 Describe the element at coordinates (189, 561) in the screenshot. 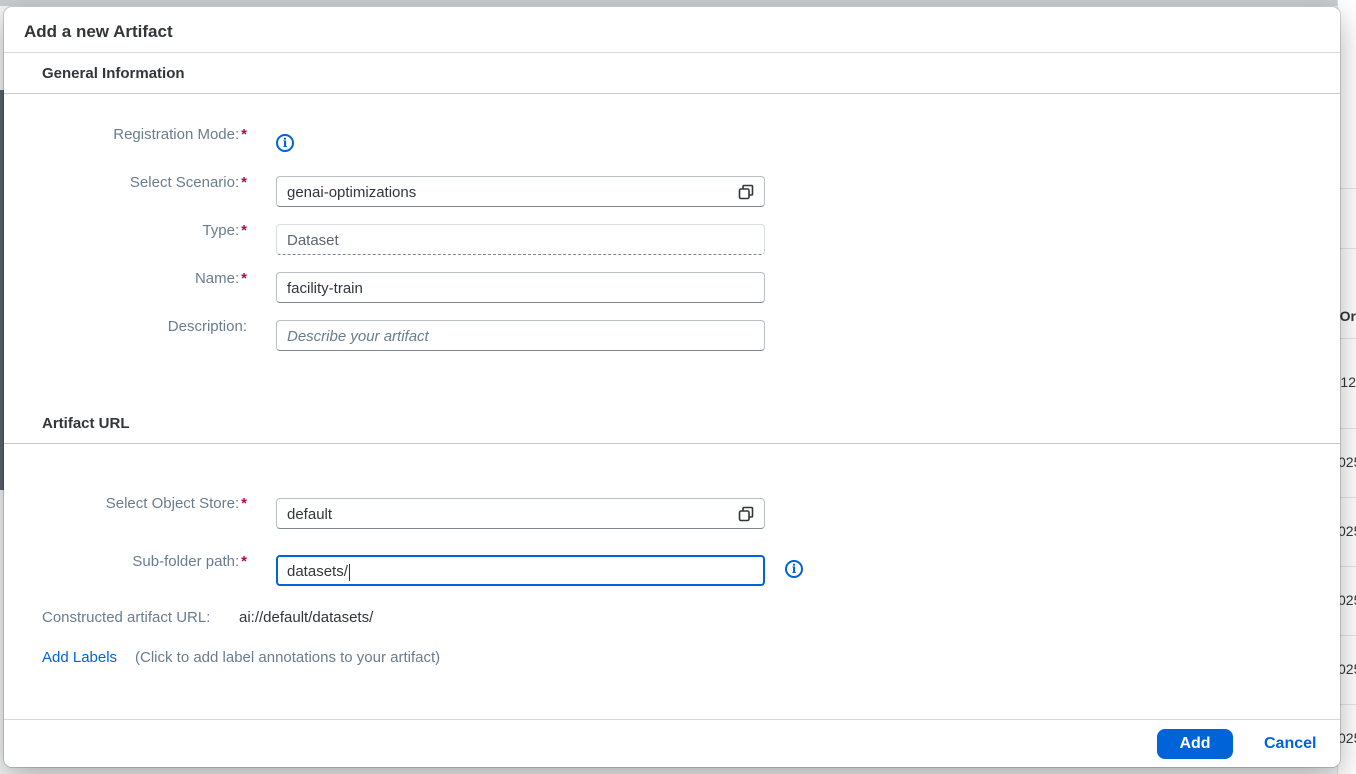

I see `subfolder-path-label: Sub-folder path: *` at that location.